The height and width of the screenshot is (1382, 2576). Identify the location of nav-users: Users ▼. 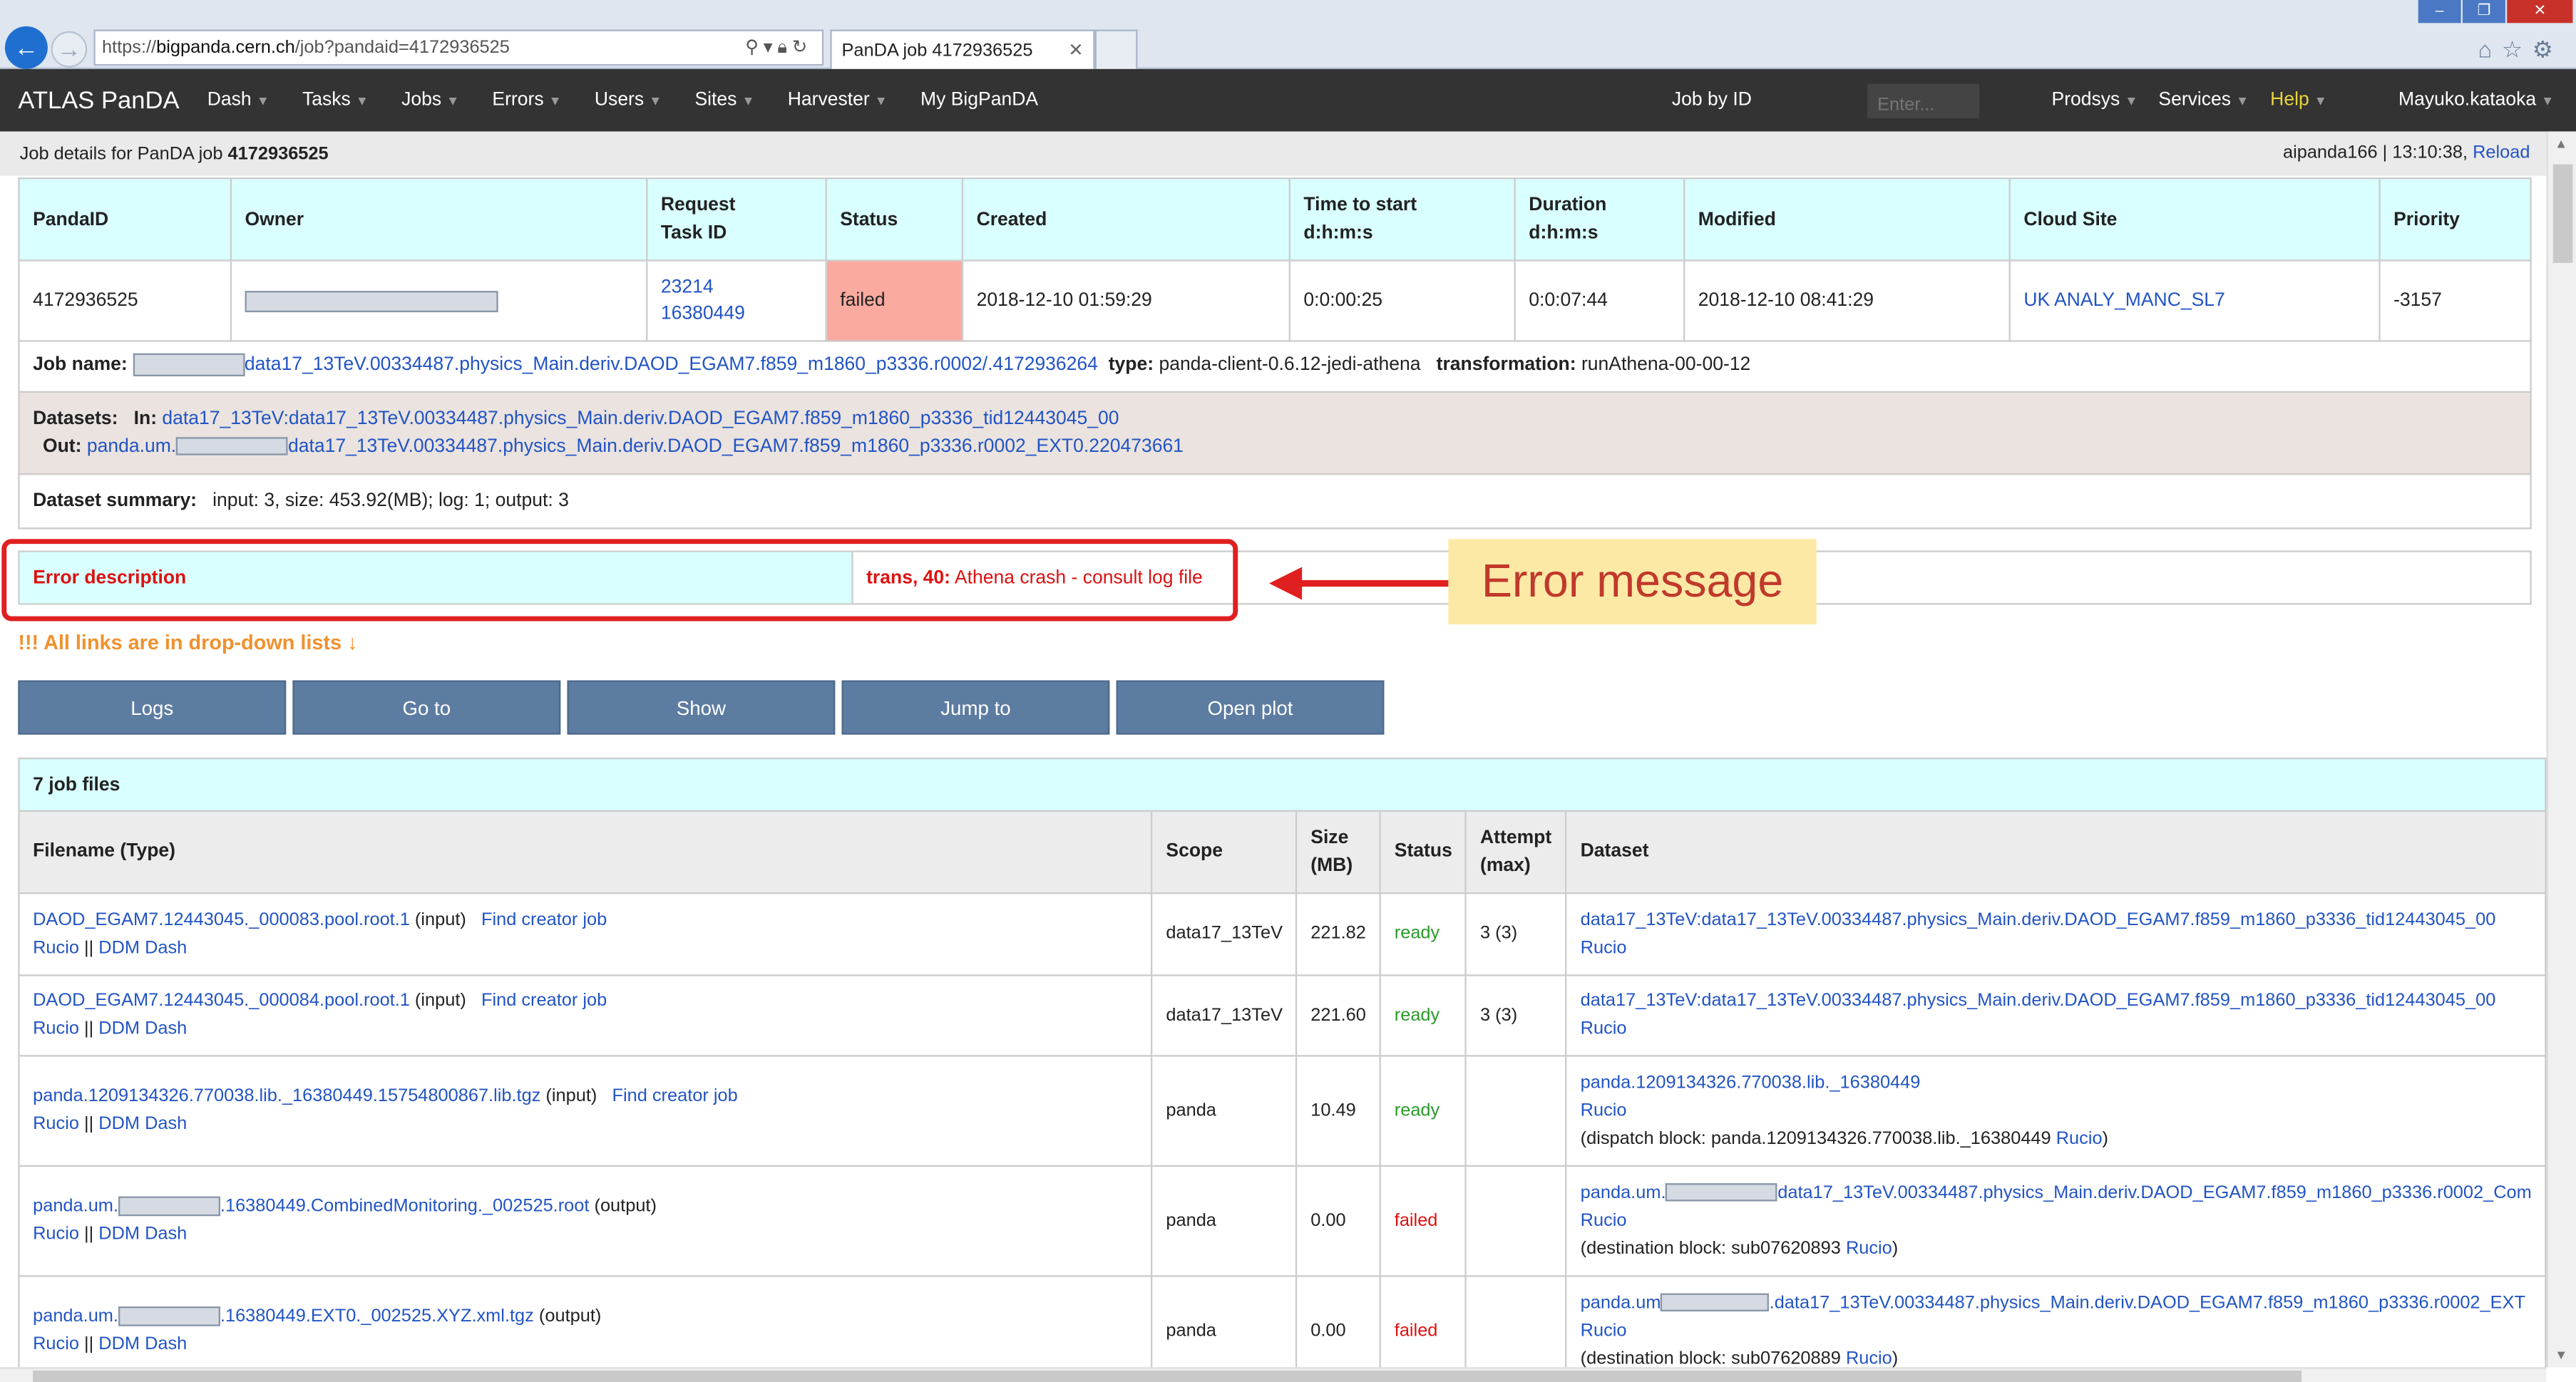
(628, 100).